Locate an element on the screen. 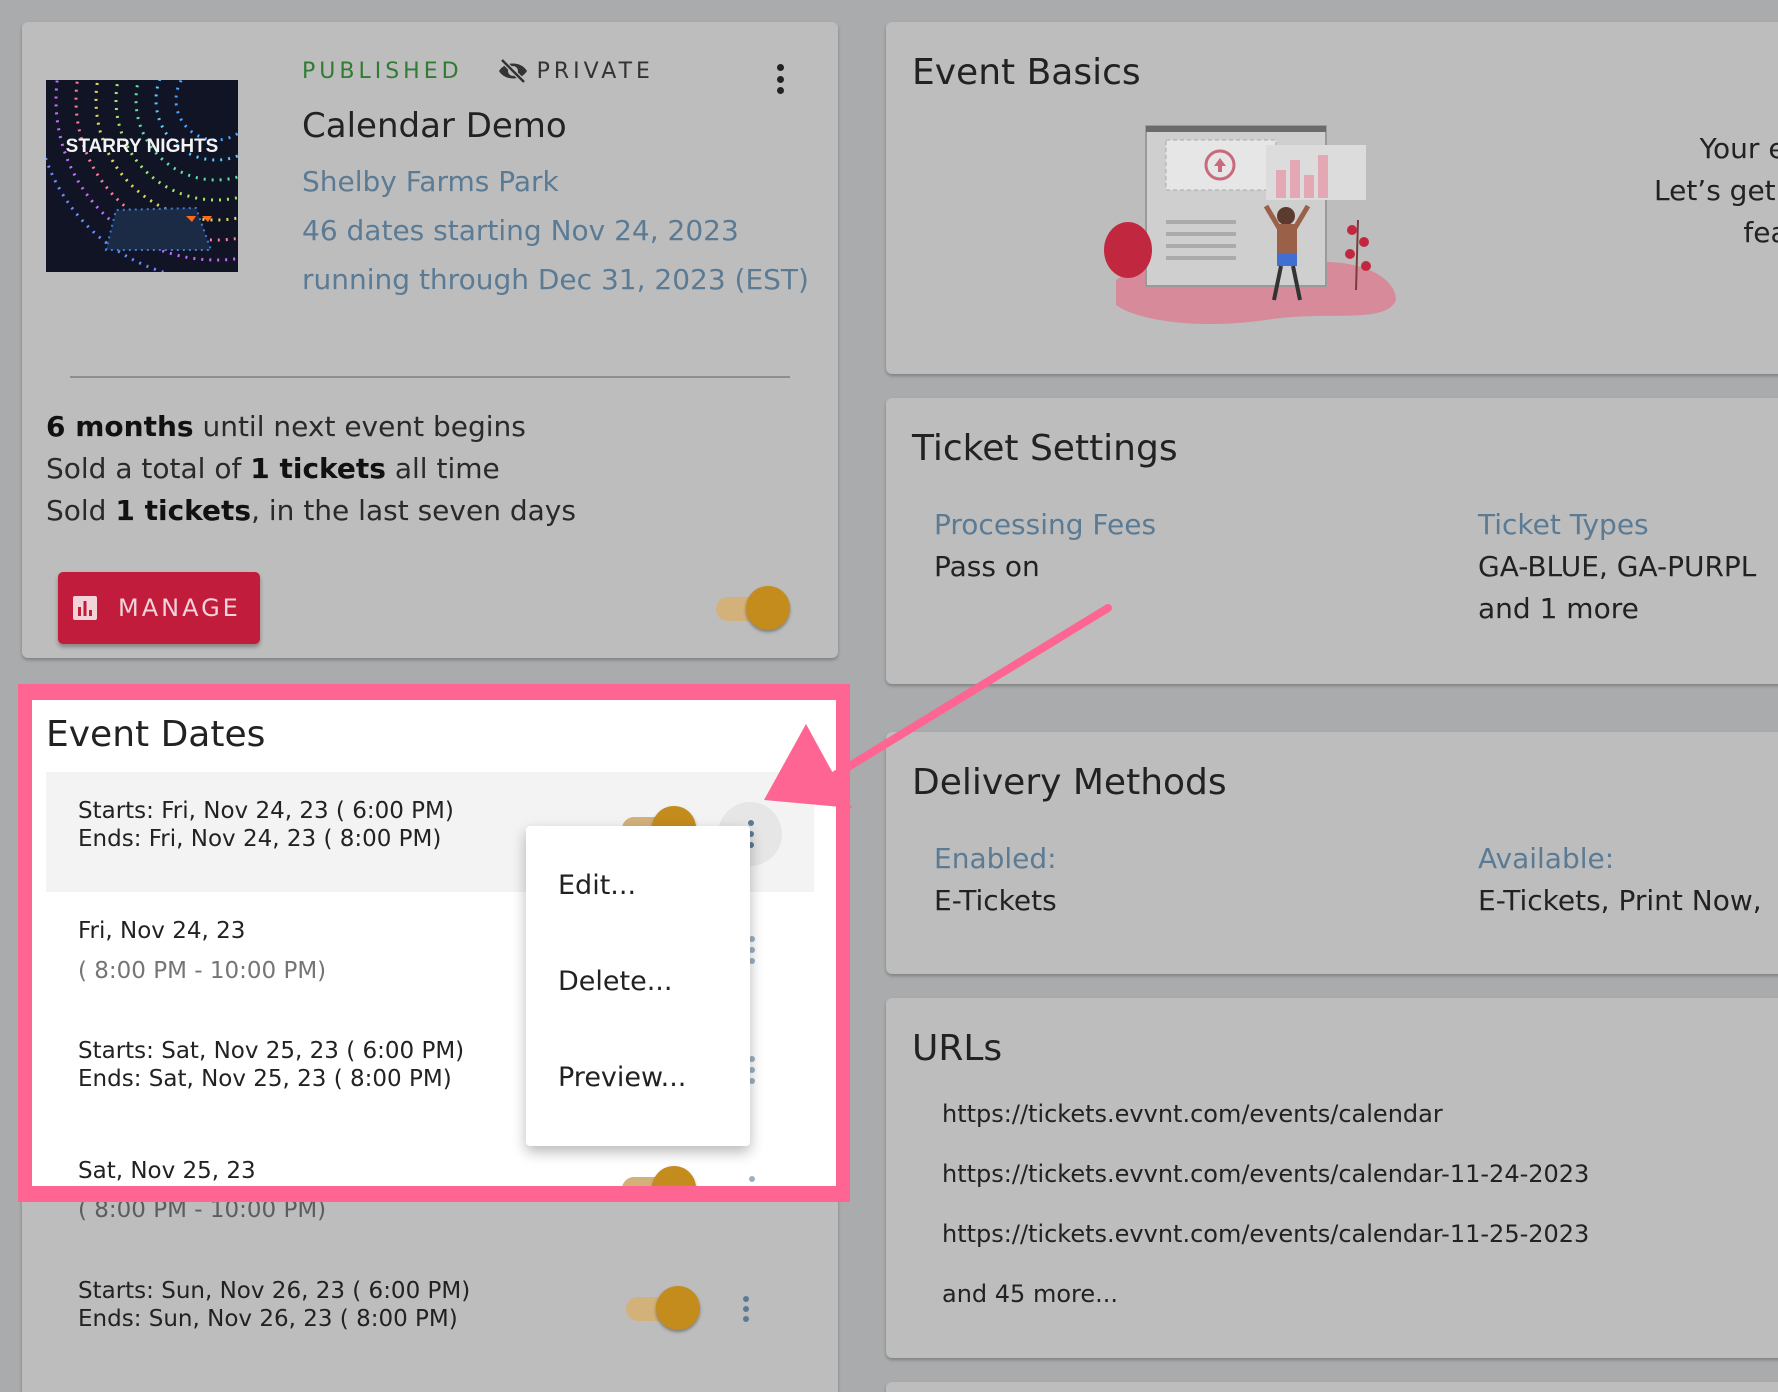 This screenshot has height=1392, width=1778. private-badge: PRIVATE is located at coordinates (575, 71).